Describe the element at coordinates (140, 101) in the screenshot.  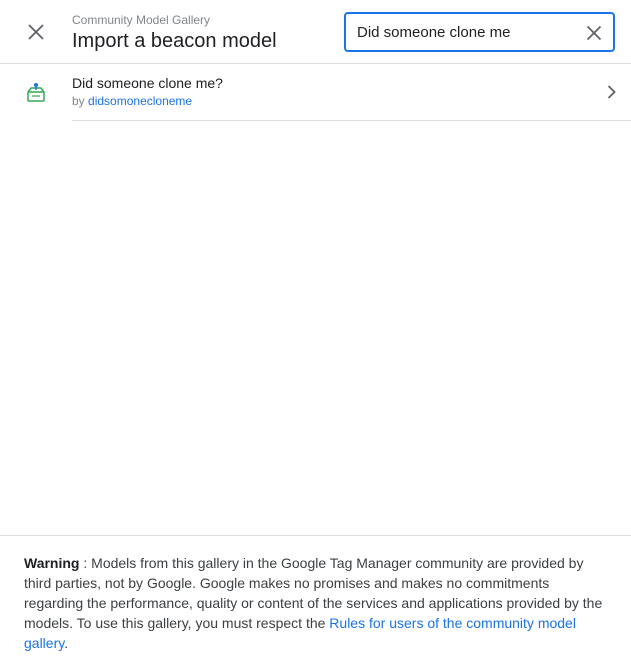
I see `result-author: didsomonecloneme` at that location.